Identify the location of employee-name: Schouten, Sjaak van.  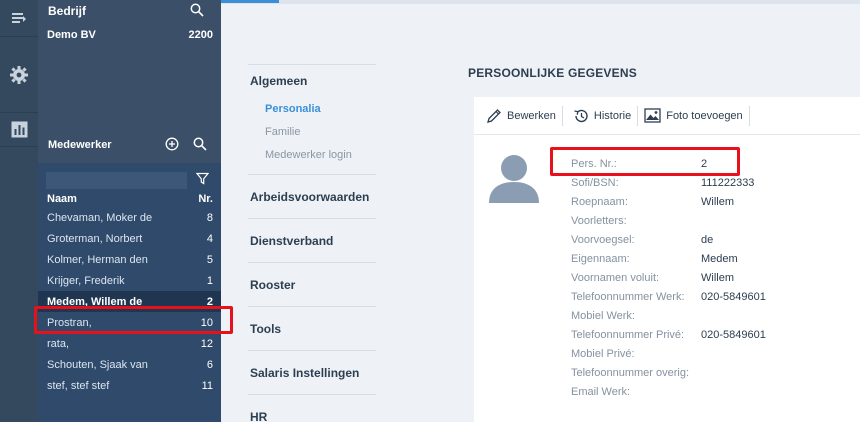
(97, 364).